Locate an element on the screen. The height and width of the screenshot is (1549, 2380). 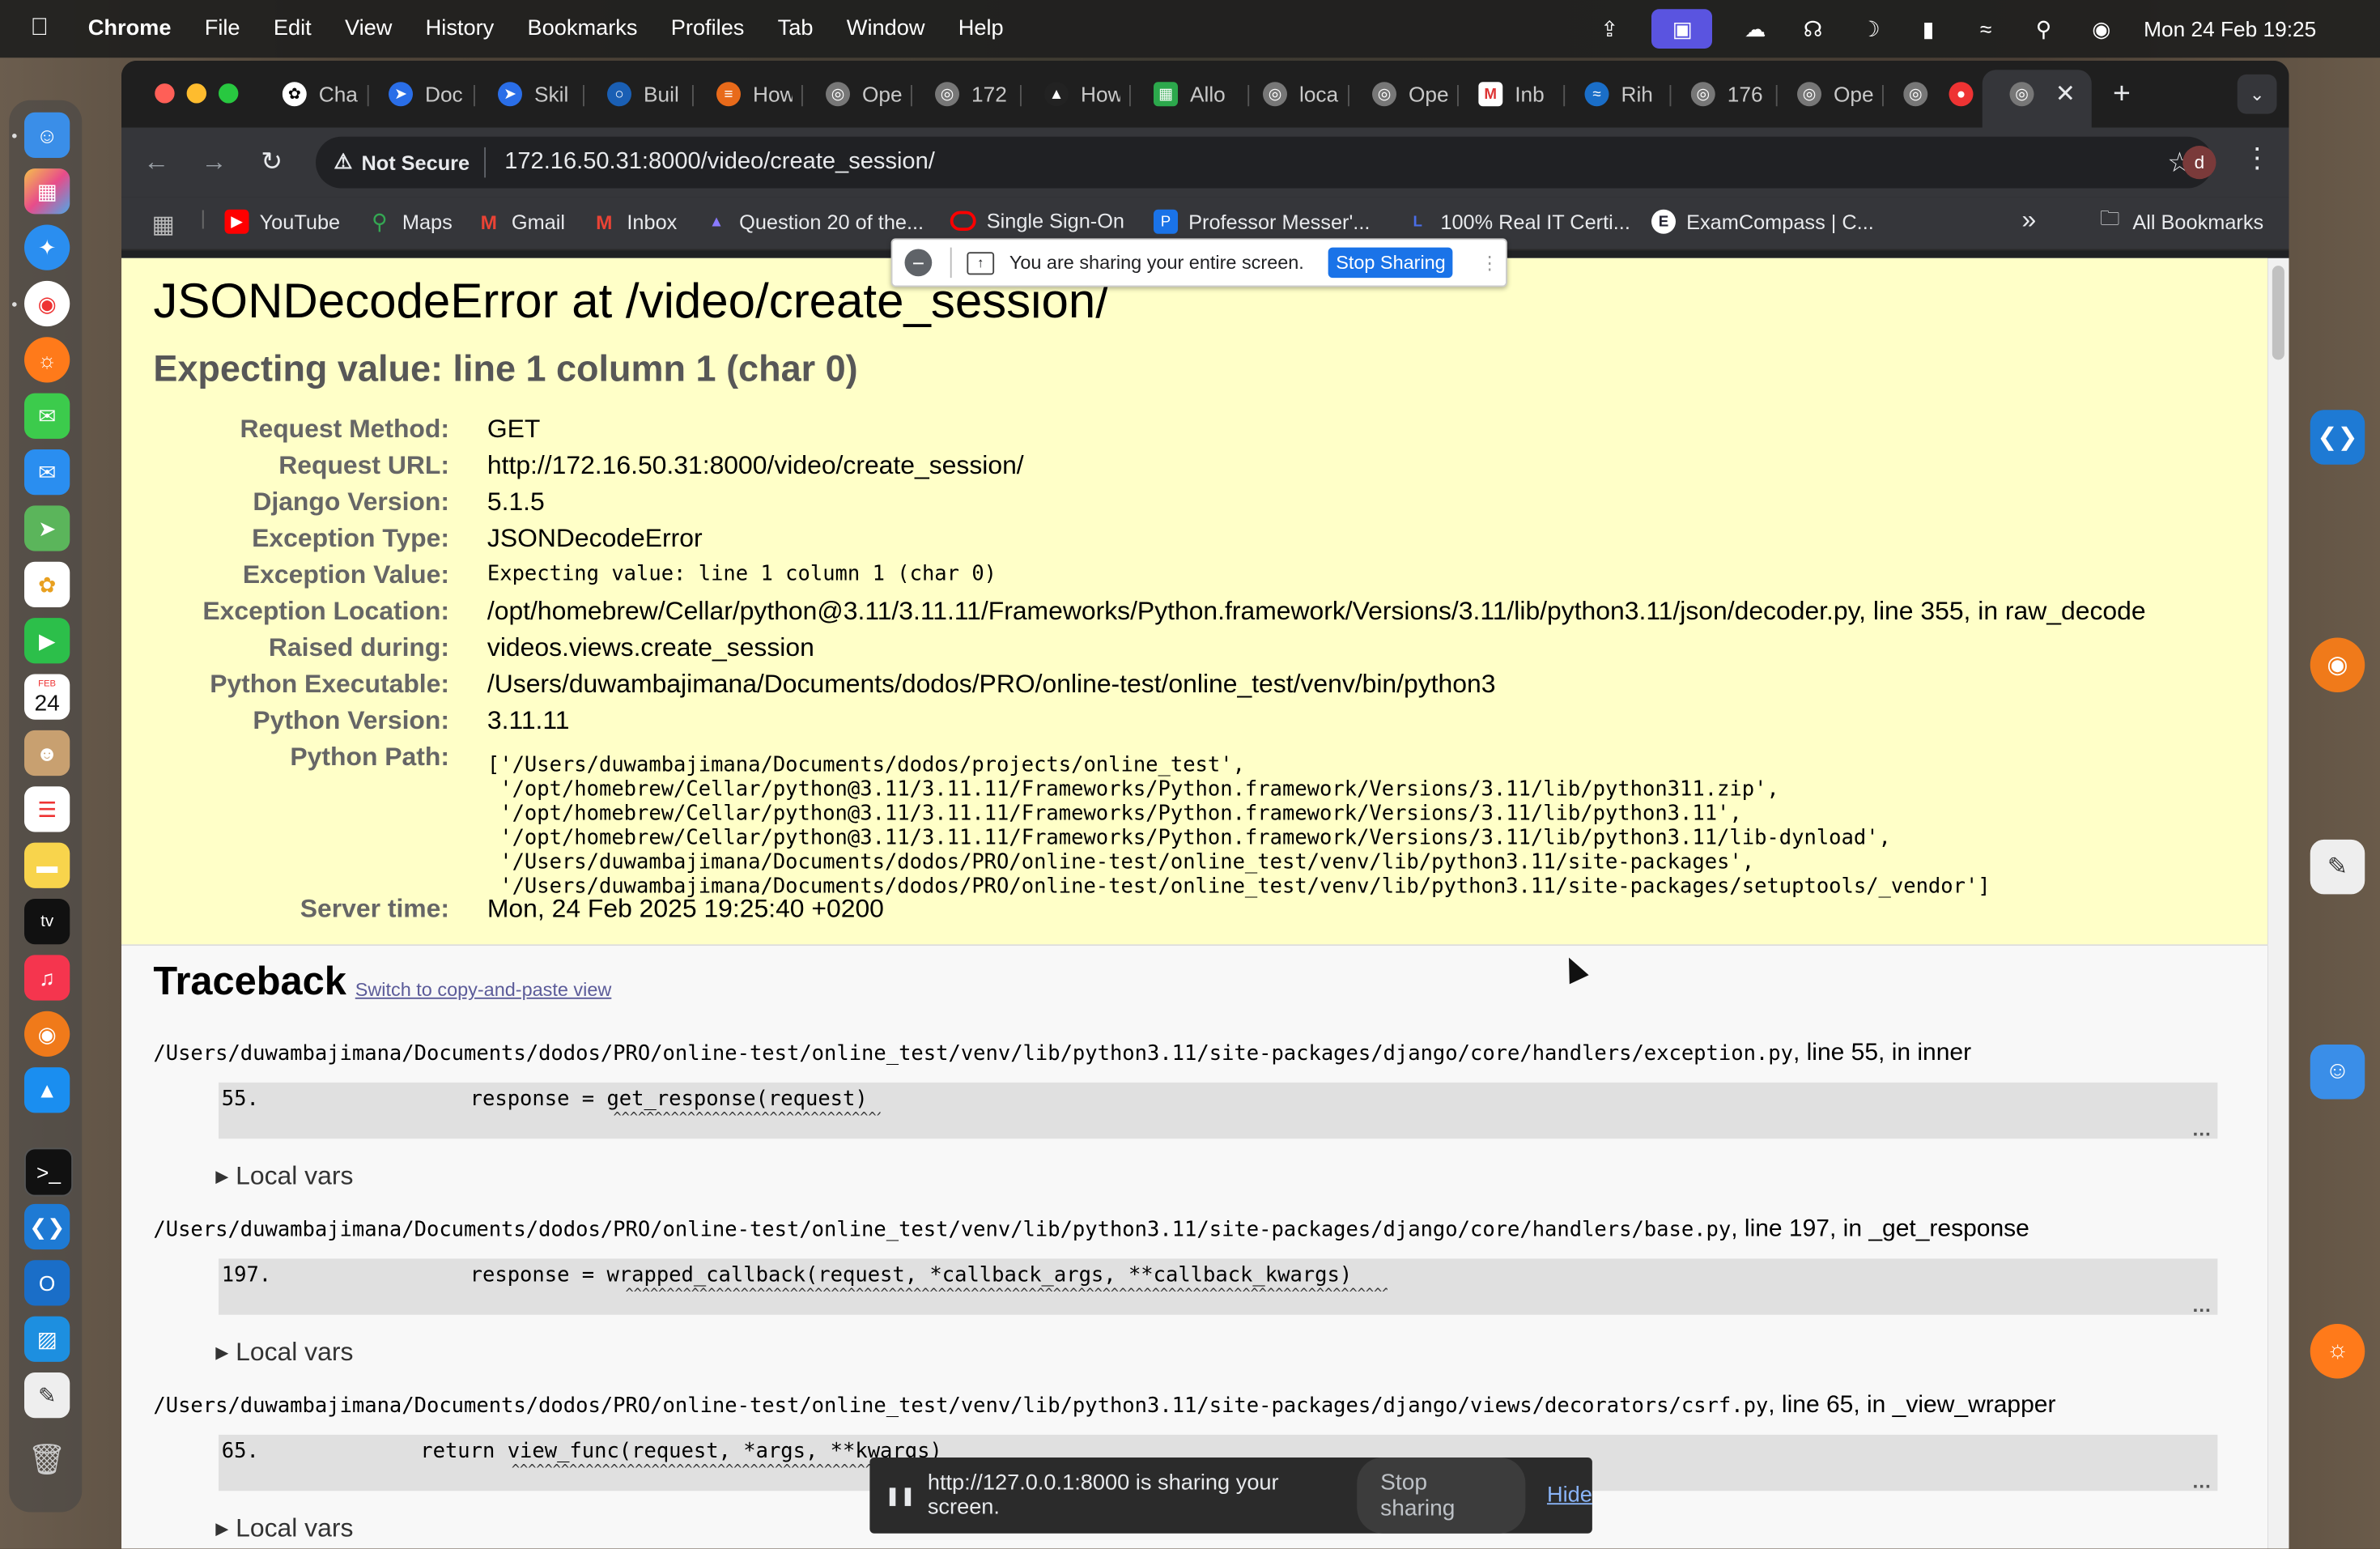
close-window-button is located at coordinates (164, 93).